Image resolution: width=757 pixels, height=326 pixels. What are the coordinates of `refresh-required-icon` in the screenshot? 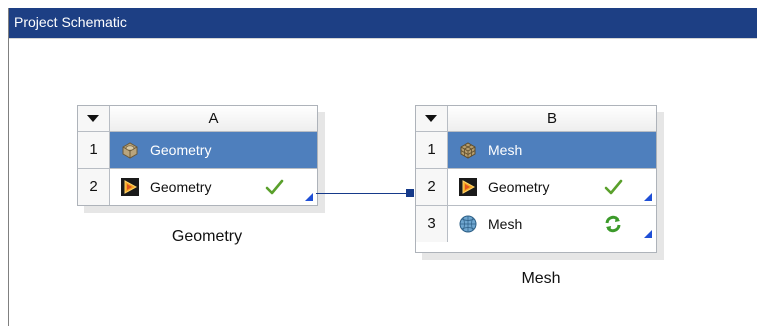 It's located at (613, 224).